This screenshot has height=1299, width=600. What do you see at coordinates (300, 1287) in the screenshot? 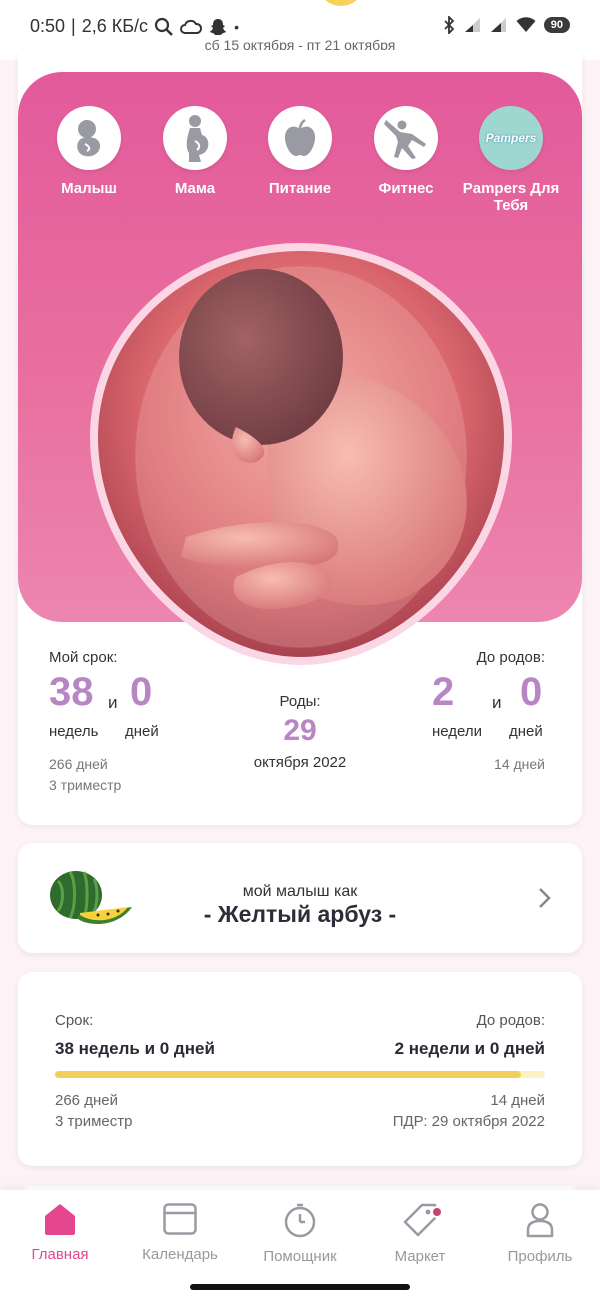
I see `home-indicator` at bounding box center [300, 1287].